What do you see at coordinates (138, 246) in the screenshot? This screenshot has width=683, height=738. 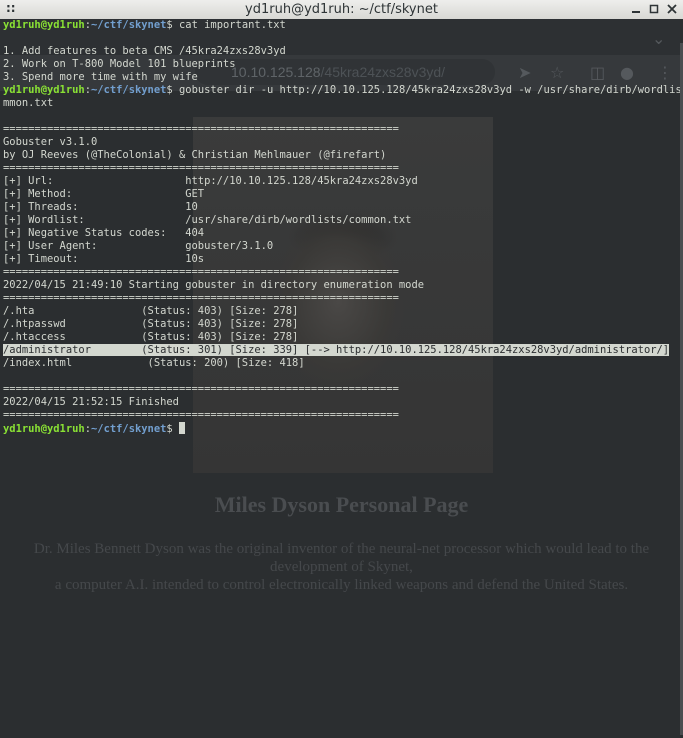 I see `config-line: [+] User Agent: gobuster/3.1.0` at bounding box center [138, 246].